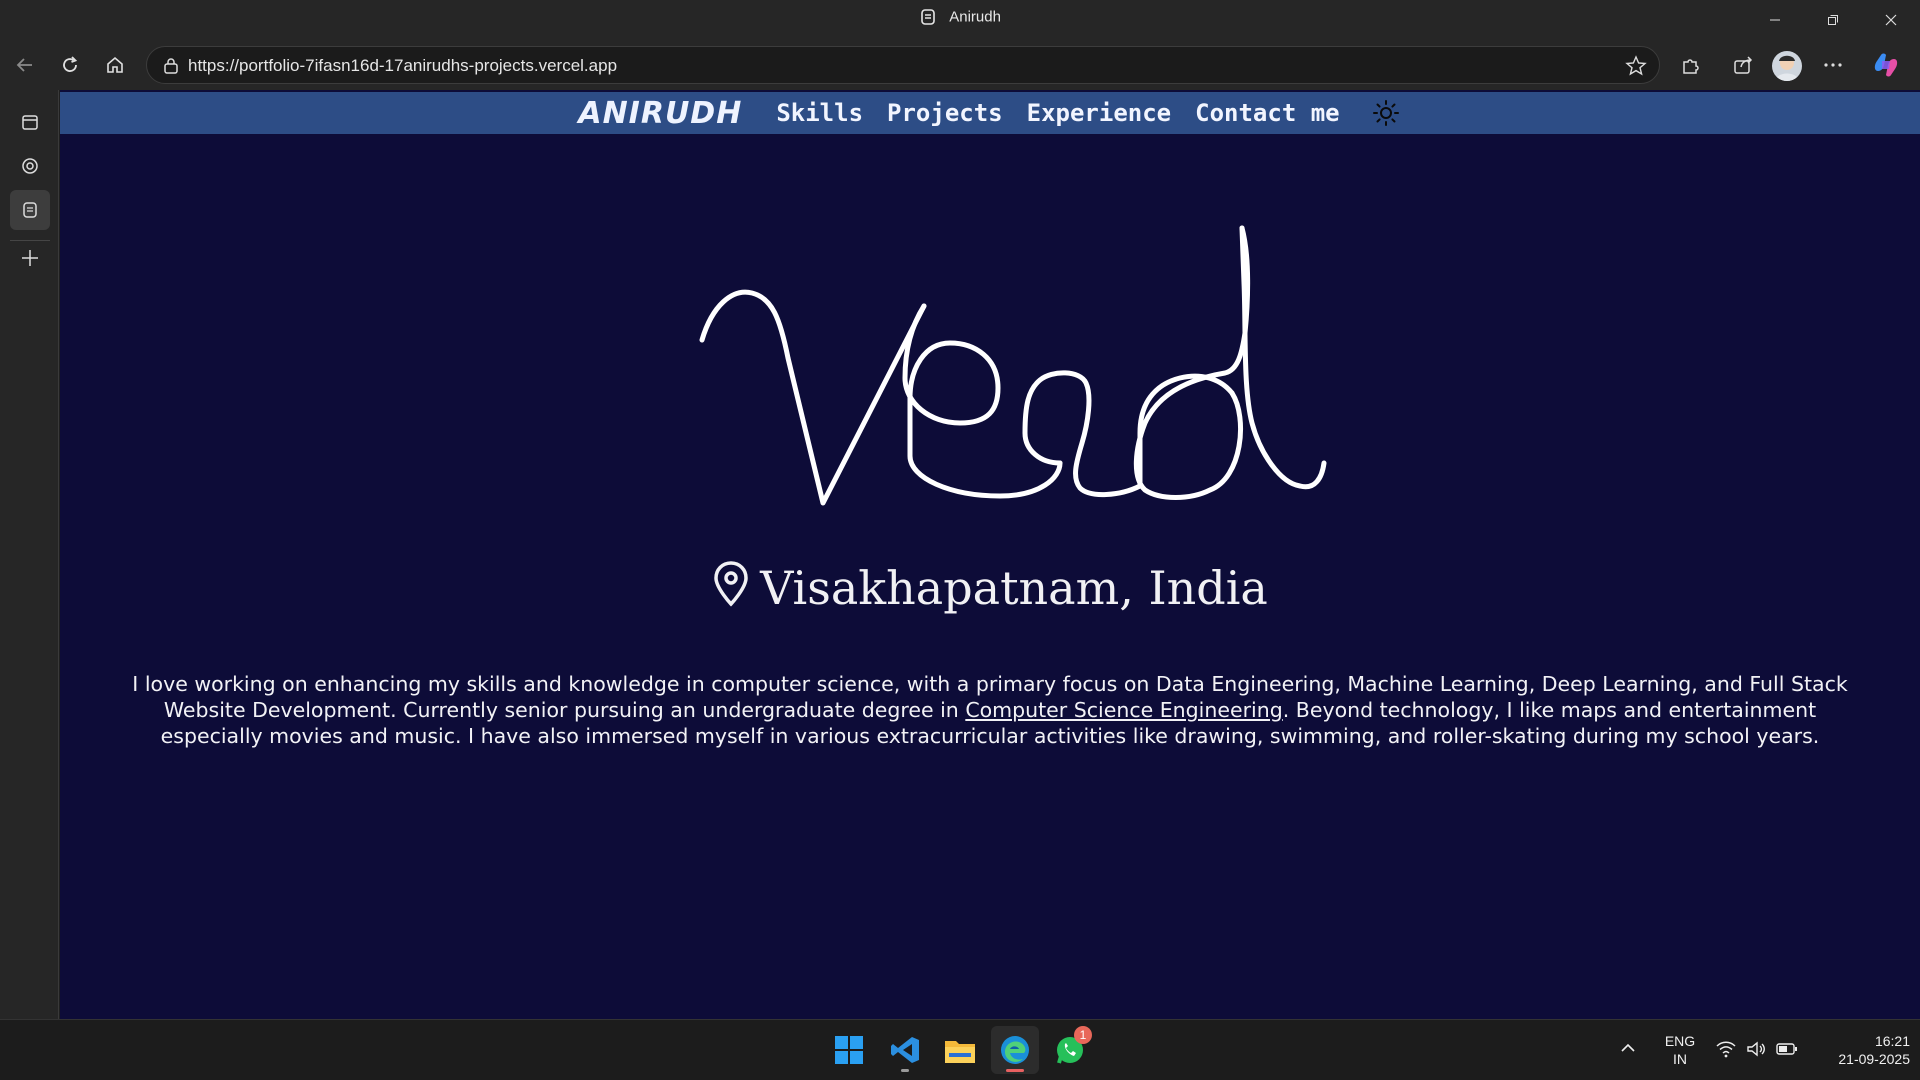 Image resolution: width=1920 pixels, height=1080 pixels. I want to click on share-icon, so click(1743, 65).